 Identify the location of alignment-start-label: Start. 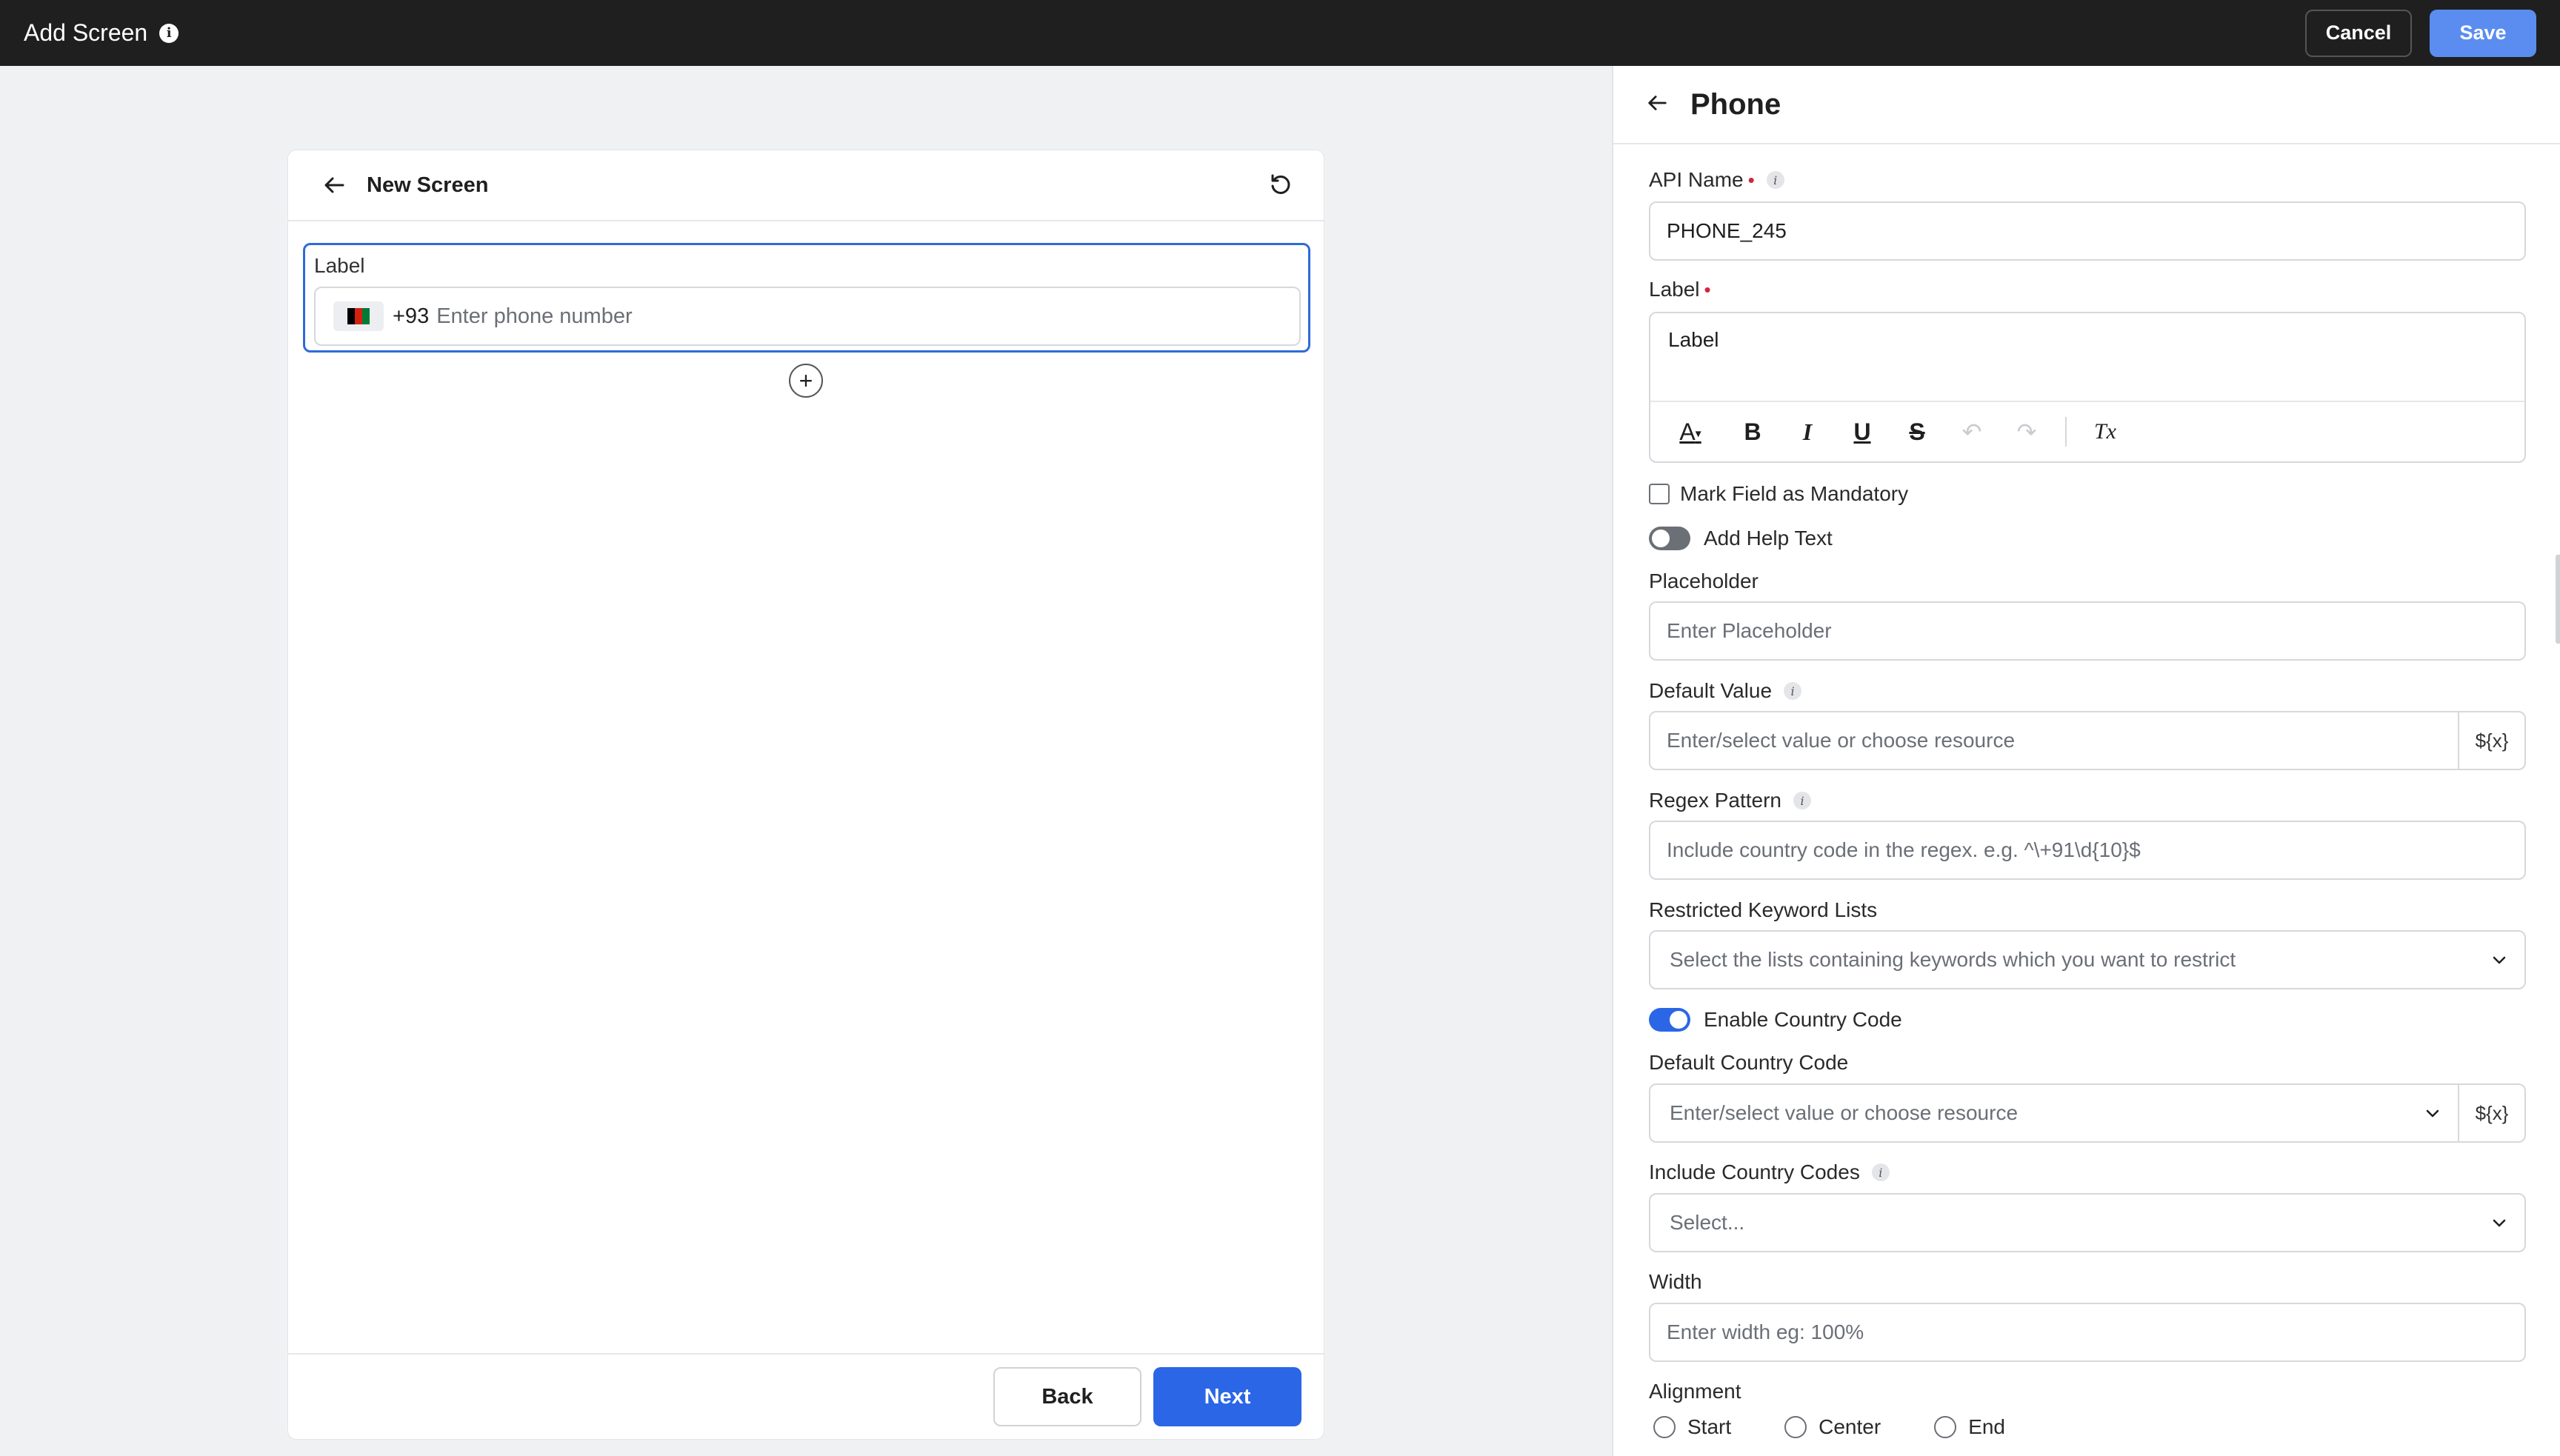
(1709, 1426).